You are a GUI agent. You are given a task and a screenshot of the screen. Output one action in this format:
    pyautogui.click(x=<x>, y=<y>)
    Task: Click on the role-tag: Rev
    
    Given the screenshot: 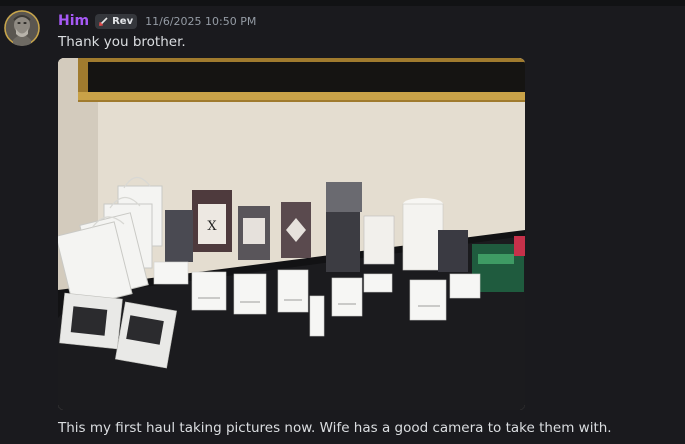 What is the action you would take?
    pyautogui.click(x=116, y=21)
    